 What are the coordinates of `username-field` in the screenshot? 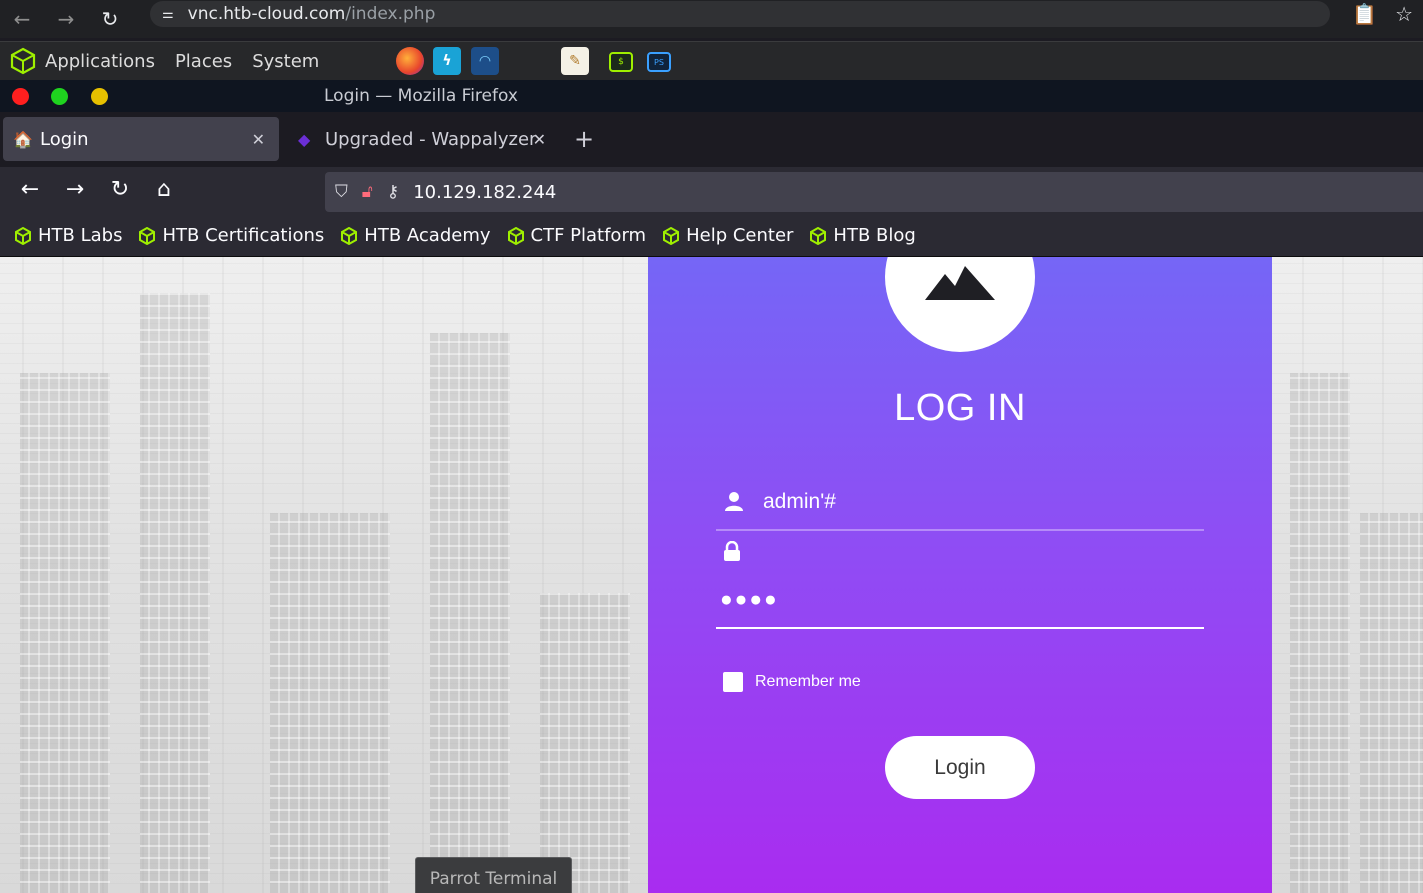 It's located at (960, 505).